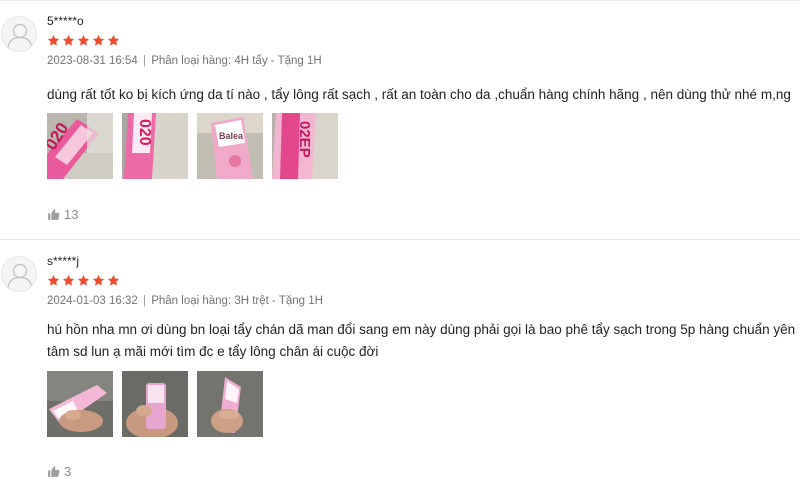 The height and width of the screenshot is (500, 800). I want to click on svg-text: Balea, so click(231, 136).